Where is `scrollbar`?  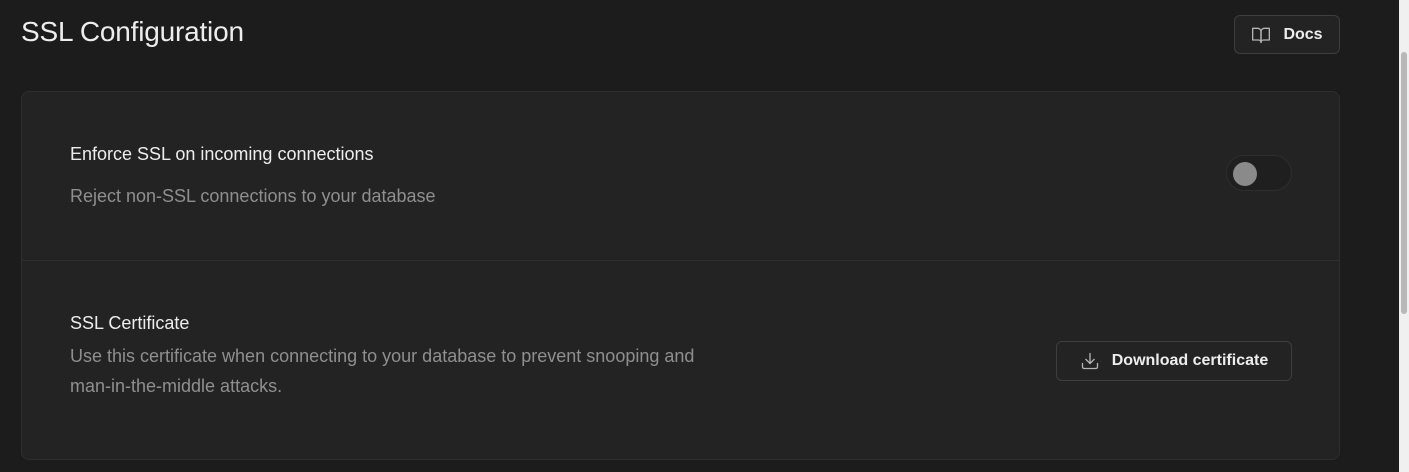 scrollbar is located at coordinates (1404, 236).